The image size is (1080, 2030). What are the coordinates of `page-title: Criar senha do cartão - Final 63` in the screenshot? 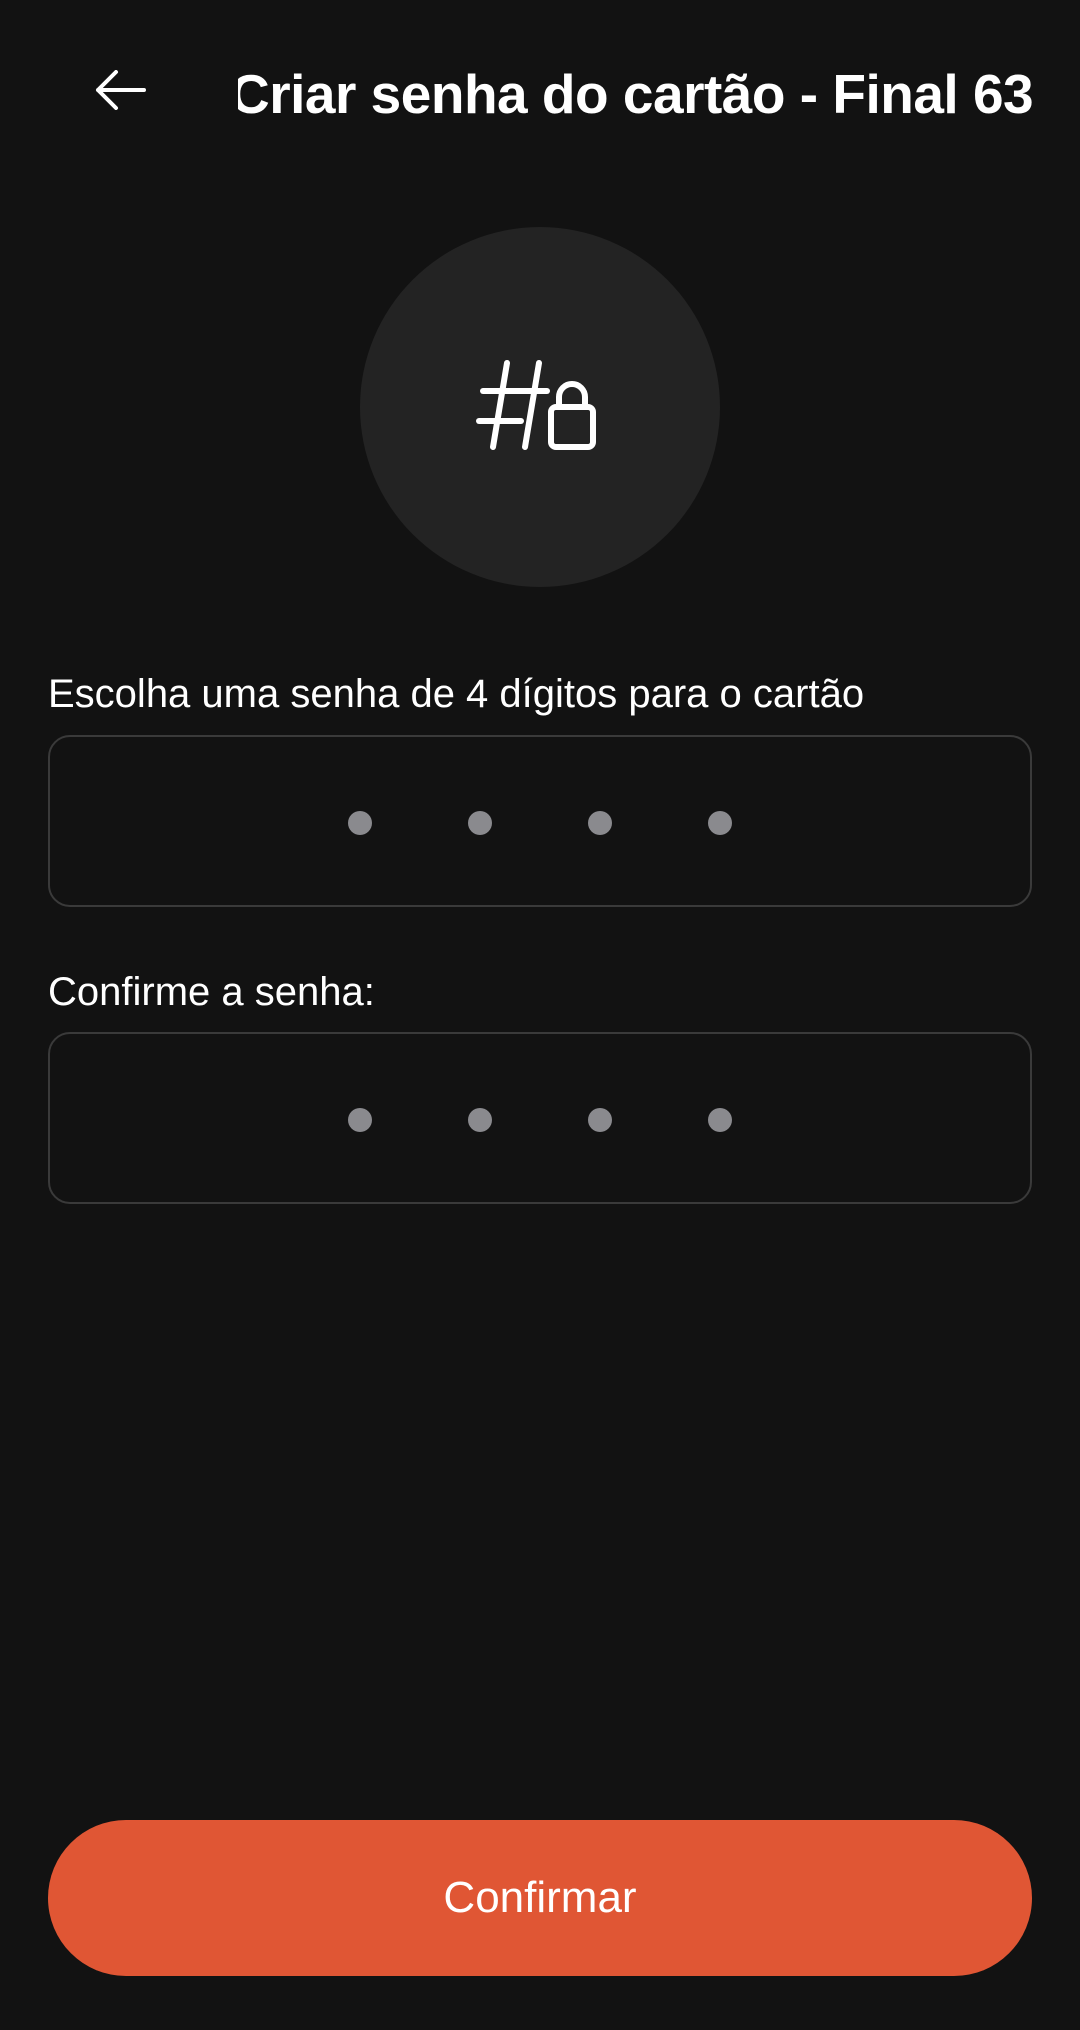 It's located at (636, 94).